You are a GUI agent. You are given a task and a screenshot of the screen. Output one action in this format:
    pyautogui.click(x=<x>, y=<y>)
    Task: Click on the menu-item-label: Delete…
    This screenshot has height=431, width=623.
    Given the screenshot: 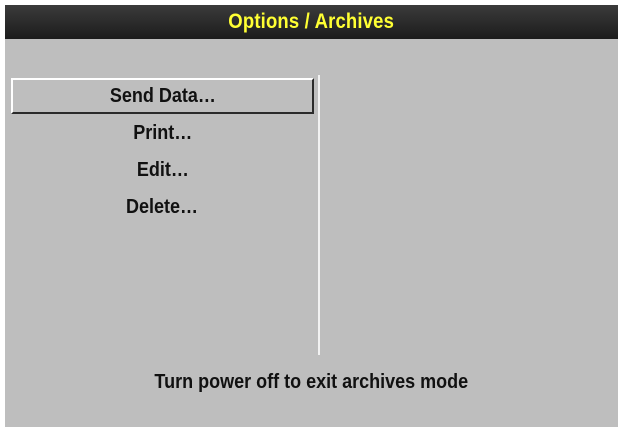 What is the action you would take?
    pyautogui.click(x=162, y=207)
    